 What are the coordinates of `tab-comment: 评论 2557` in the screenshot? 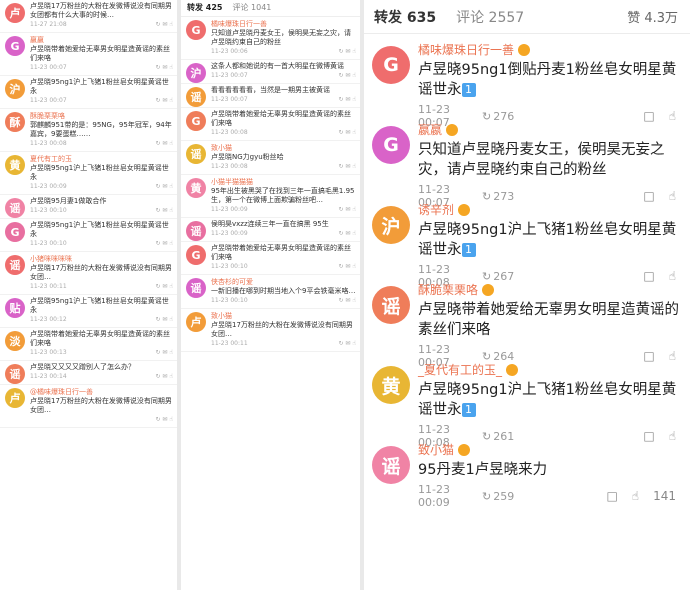 It's located at (490, 17).